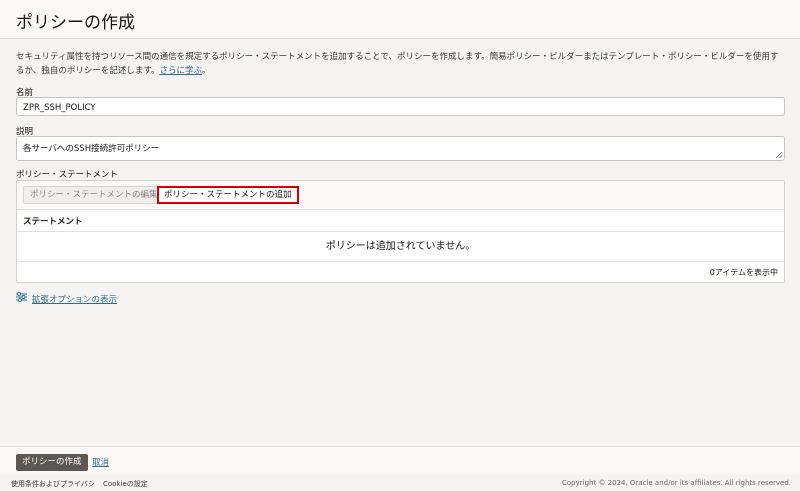 Image resolution: width=800 pixels, height=491 pixels. Describe the element at coordinates (53, 484) in the screenshot. I see `terms-privacy-link: 使用条件およびプライバシ` at that location.